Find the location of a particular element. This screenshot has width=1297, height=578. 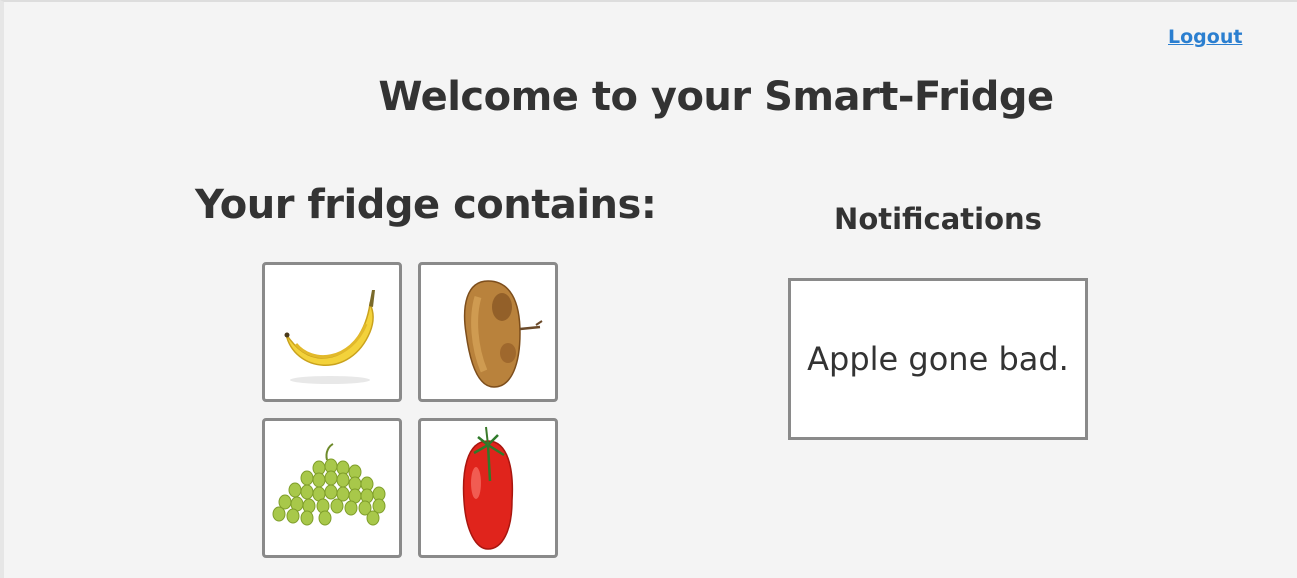

fridge-items-grid is located at coordinates (410, 410).